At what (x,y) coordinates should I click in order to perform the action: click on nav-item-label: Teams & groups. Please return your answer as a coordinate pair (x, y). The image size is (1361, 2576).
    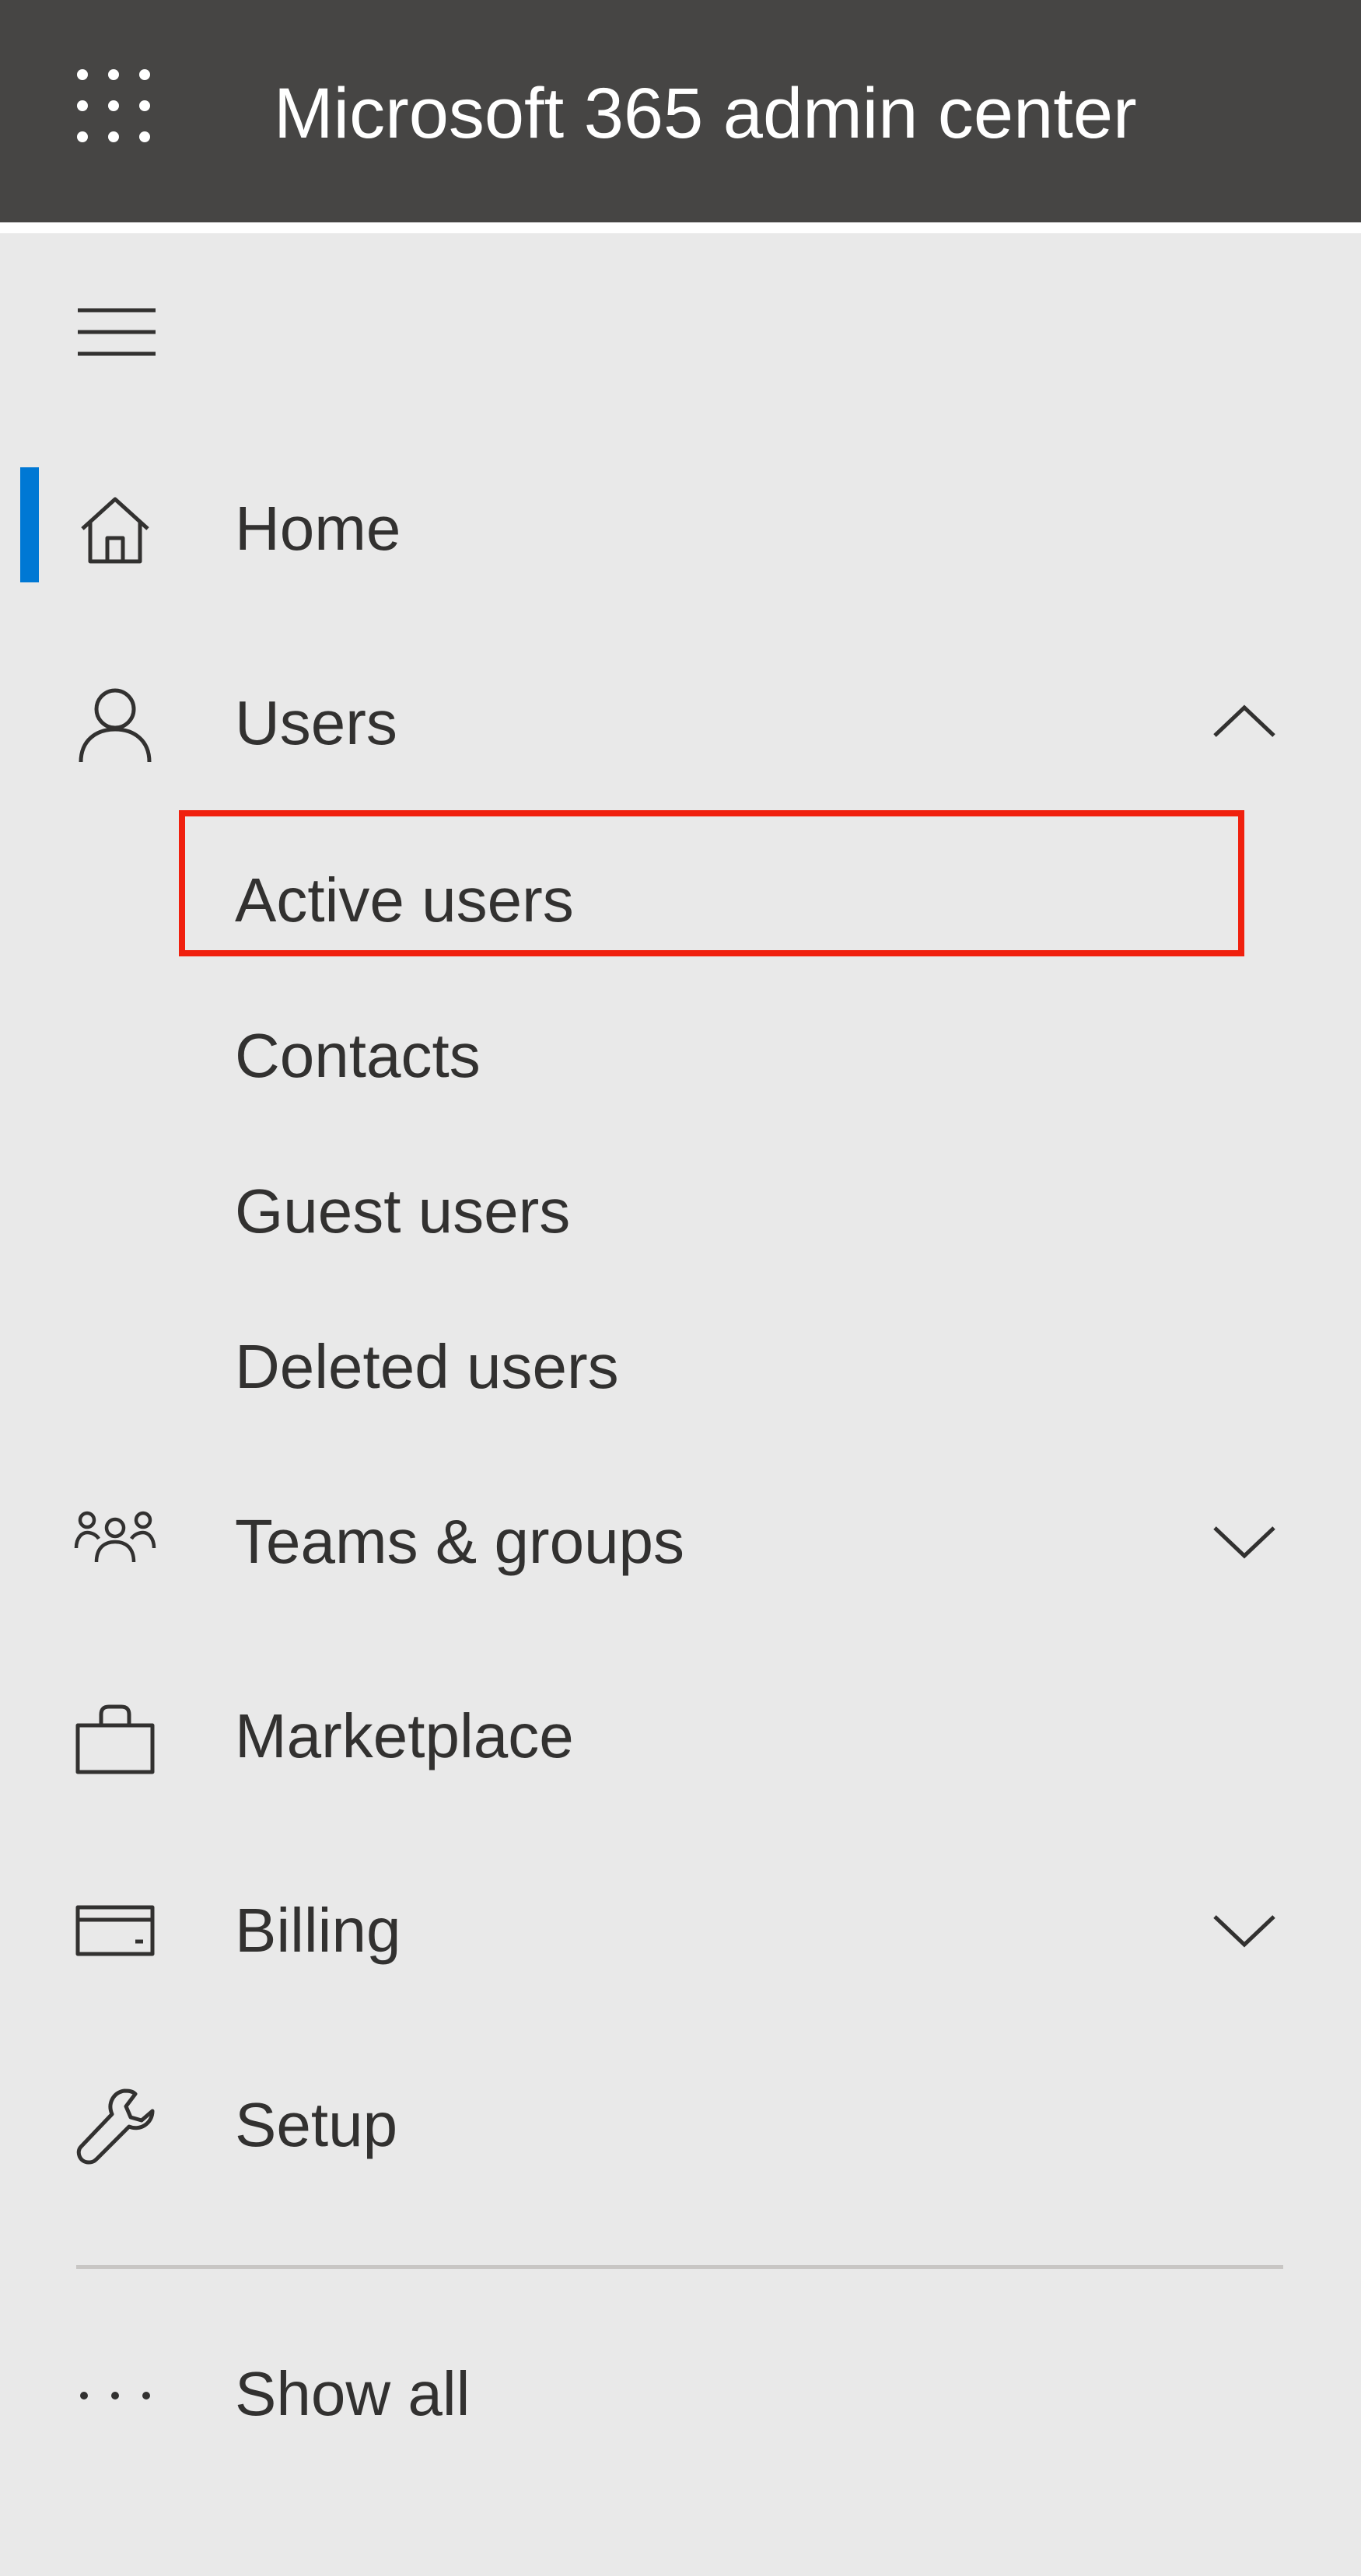
    Looking at the image, I should click on (460, 1541).